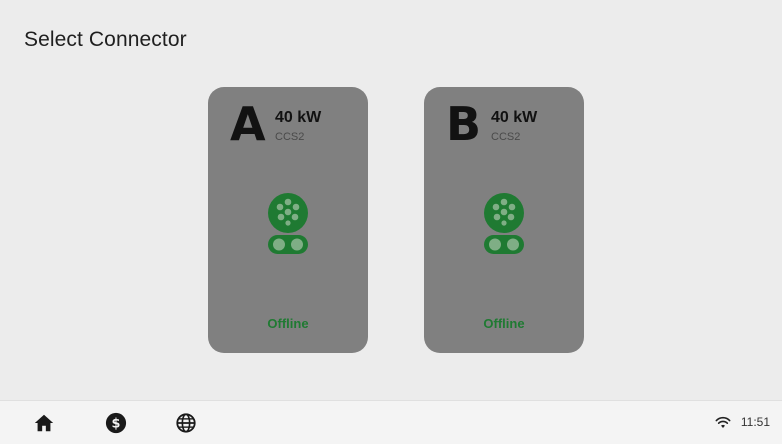  I want to click on connector-card-b: B 40 kW CCS2 Offline, so click(504, 220).